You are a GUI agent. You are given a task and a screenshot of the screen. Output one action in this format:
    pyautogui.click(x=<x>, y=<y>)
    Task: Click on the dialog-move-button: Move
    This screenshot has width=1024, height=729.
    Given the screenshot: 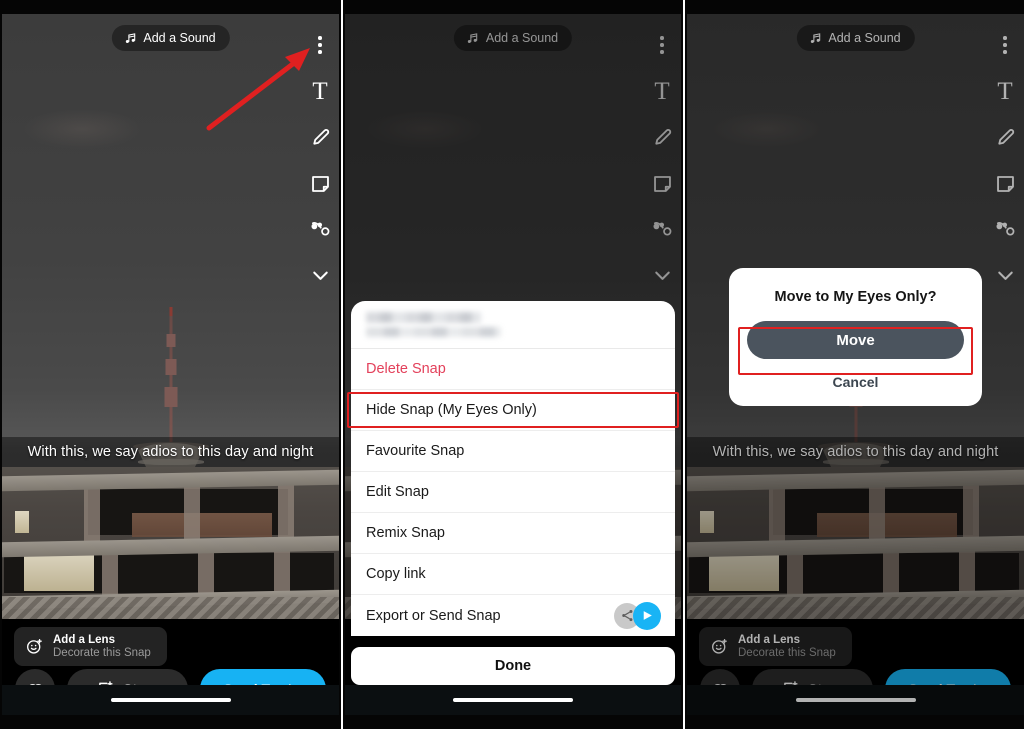 What is the action you would take?
    pyautogui.click(x=855, y=340)
    